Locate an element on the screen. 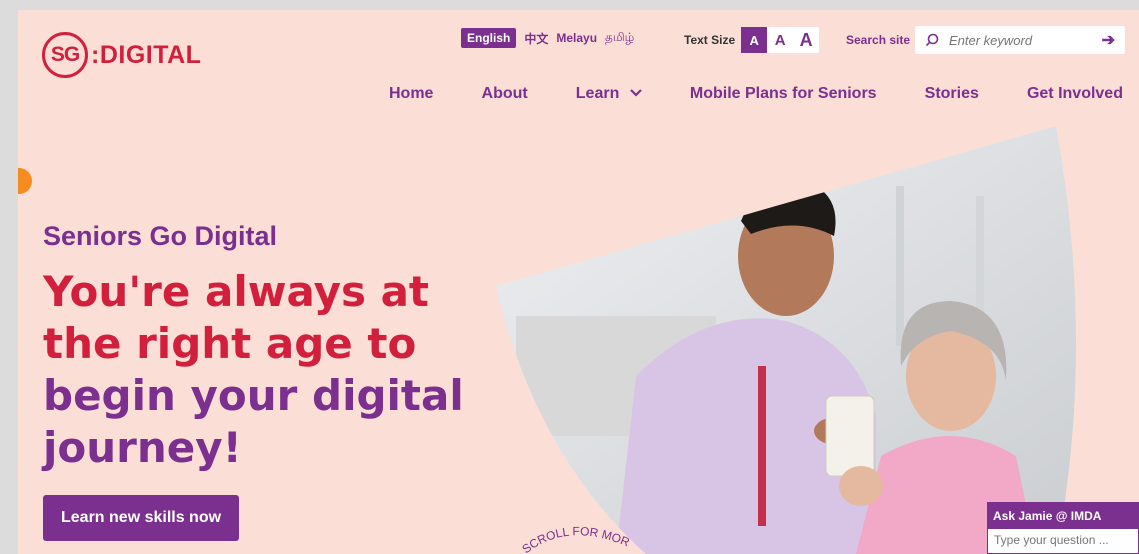 The height and width of the screenshot is (554, 1139). chat-widget: Ask Jamie @ IMDA is located at coordinates (1063, 528).